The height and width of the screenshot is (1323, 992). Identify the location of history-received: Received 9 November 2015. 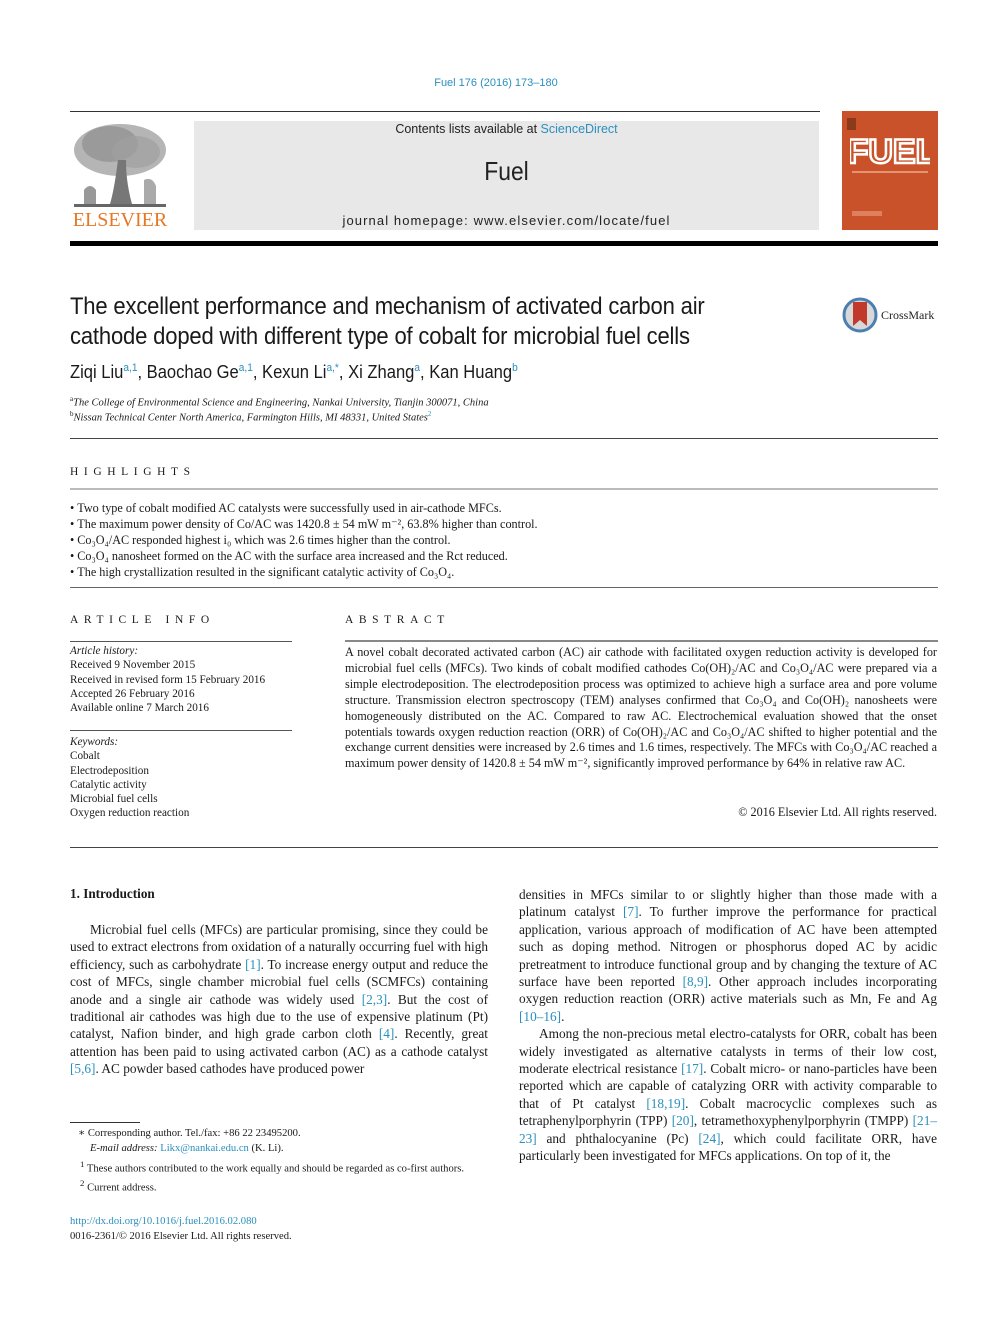
(133, 665).